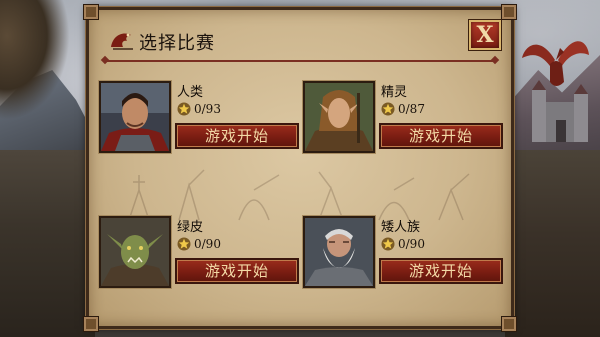 The width and height of the screenshot is (600, 337). I want to click on dragon-emblem-icon, so click(122, 41).